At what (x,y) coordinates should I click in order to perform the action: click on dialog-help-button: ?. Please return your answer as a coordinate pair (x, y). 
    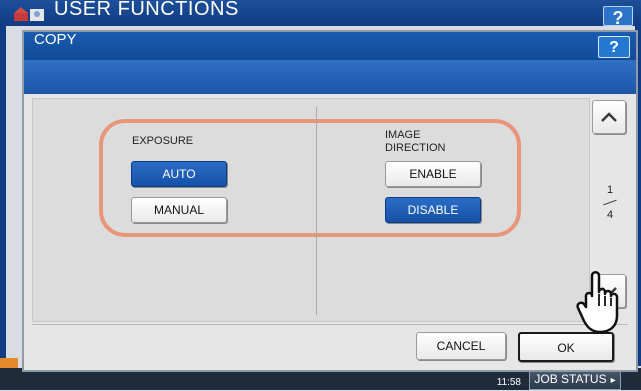
    Looking at the image, I should click on (614, 47).